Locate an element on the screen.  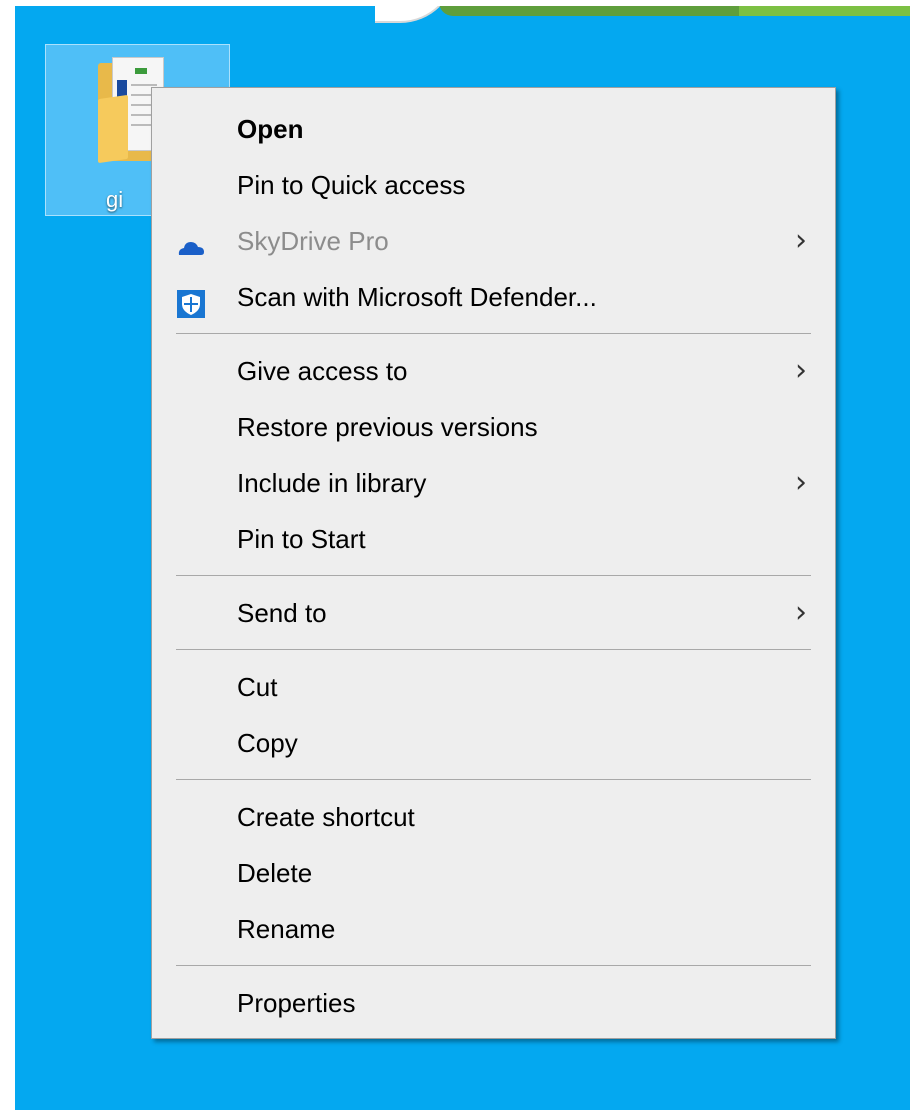
menu-item-give-access: Give access to › is located at coordinates (493, 371).